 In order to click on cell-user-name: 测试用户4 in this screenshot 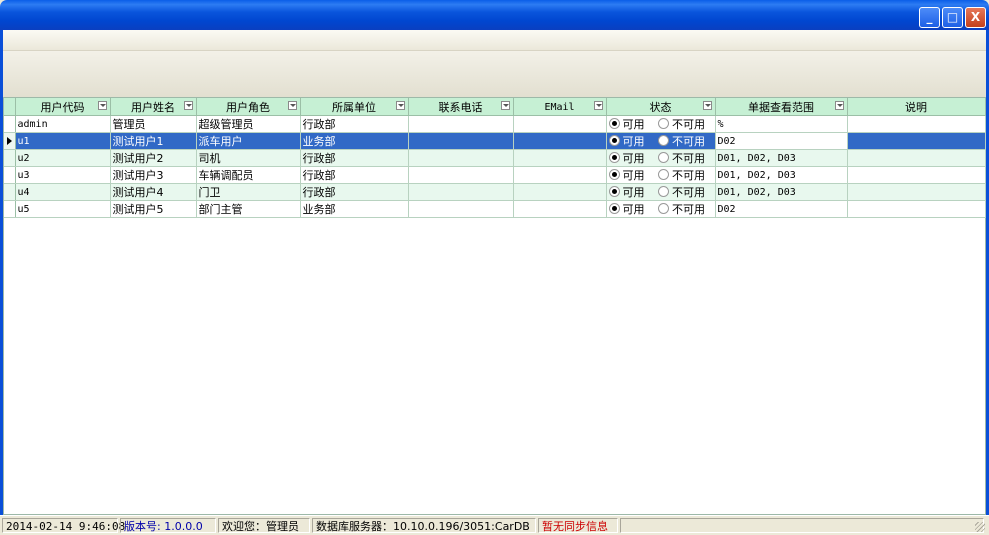, I will do `click(153, 192)`.